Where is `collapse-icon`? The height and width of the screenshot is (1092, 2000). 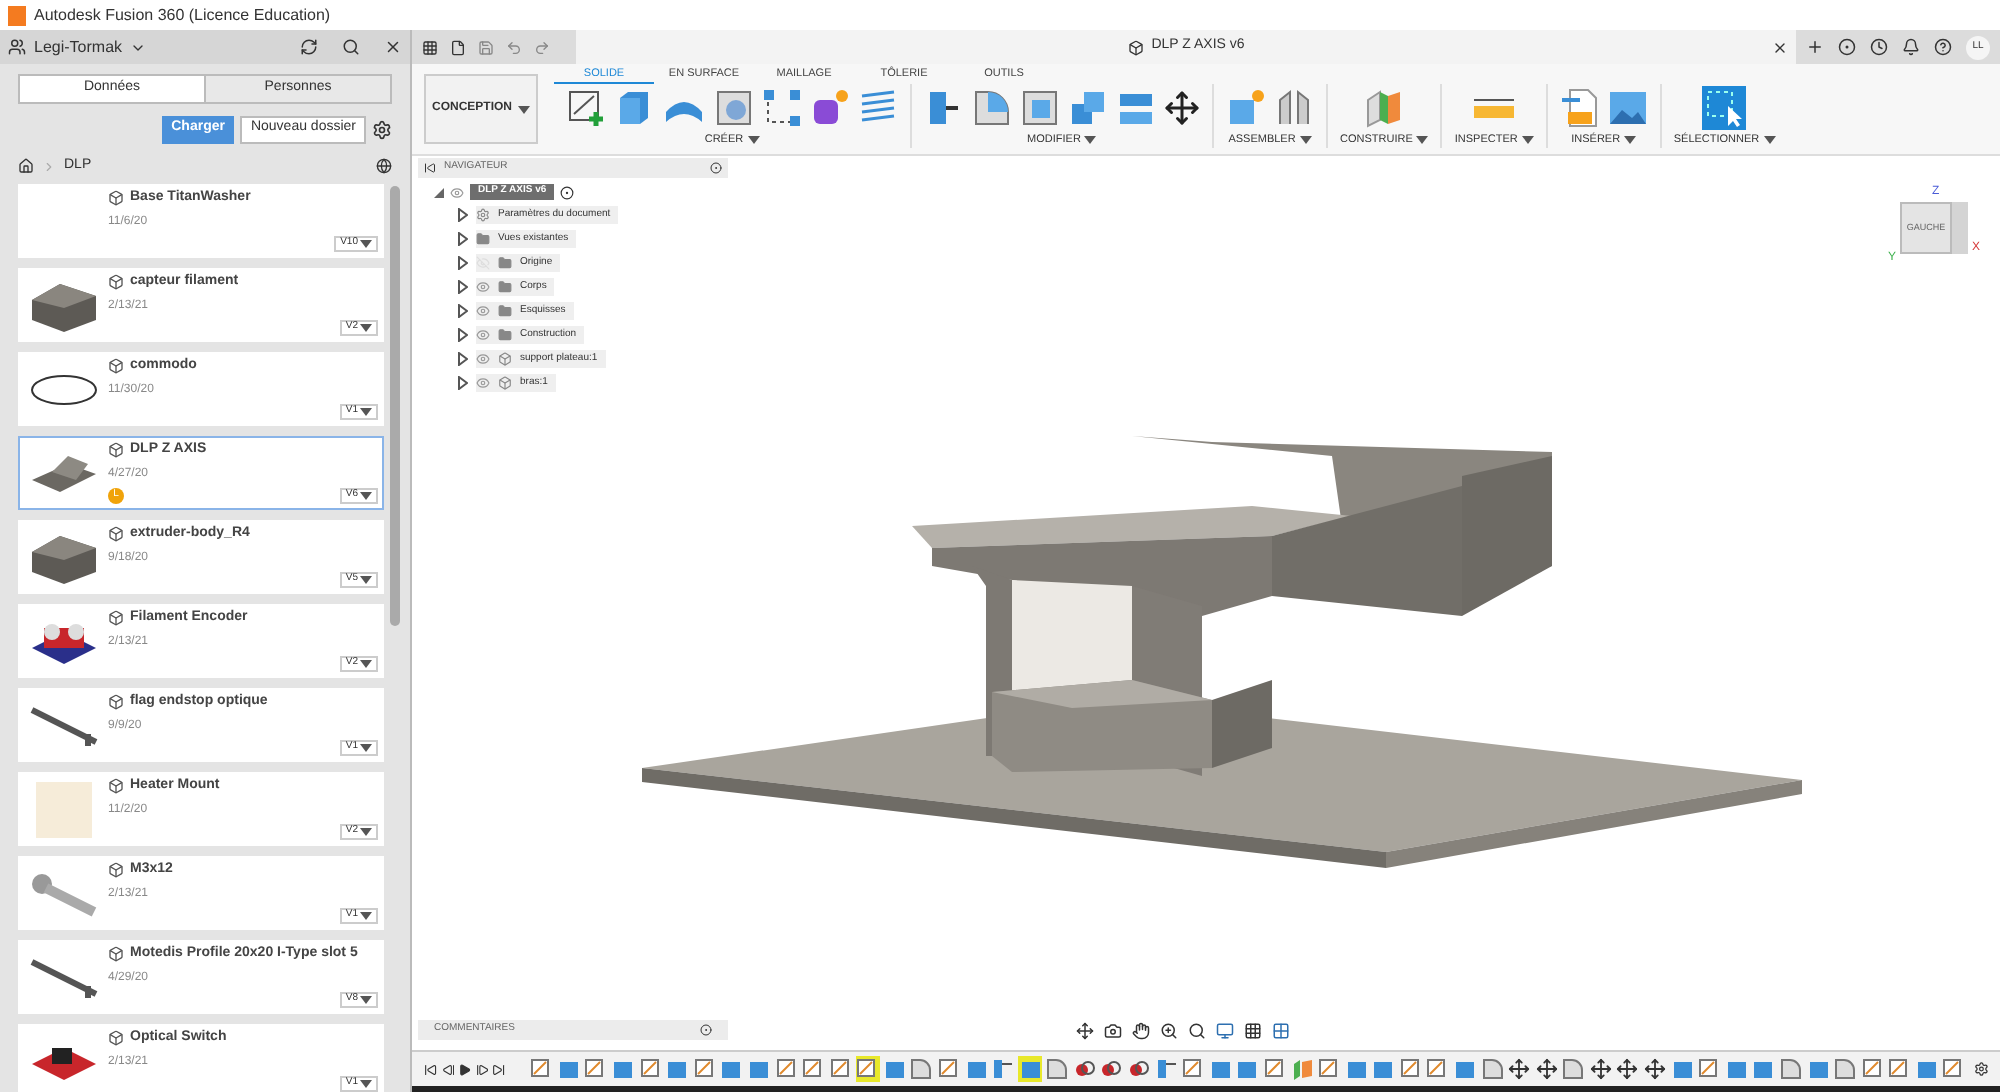
collapse-icon is located at coordinates (430, 168).